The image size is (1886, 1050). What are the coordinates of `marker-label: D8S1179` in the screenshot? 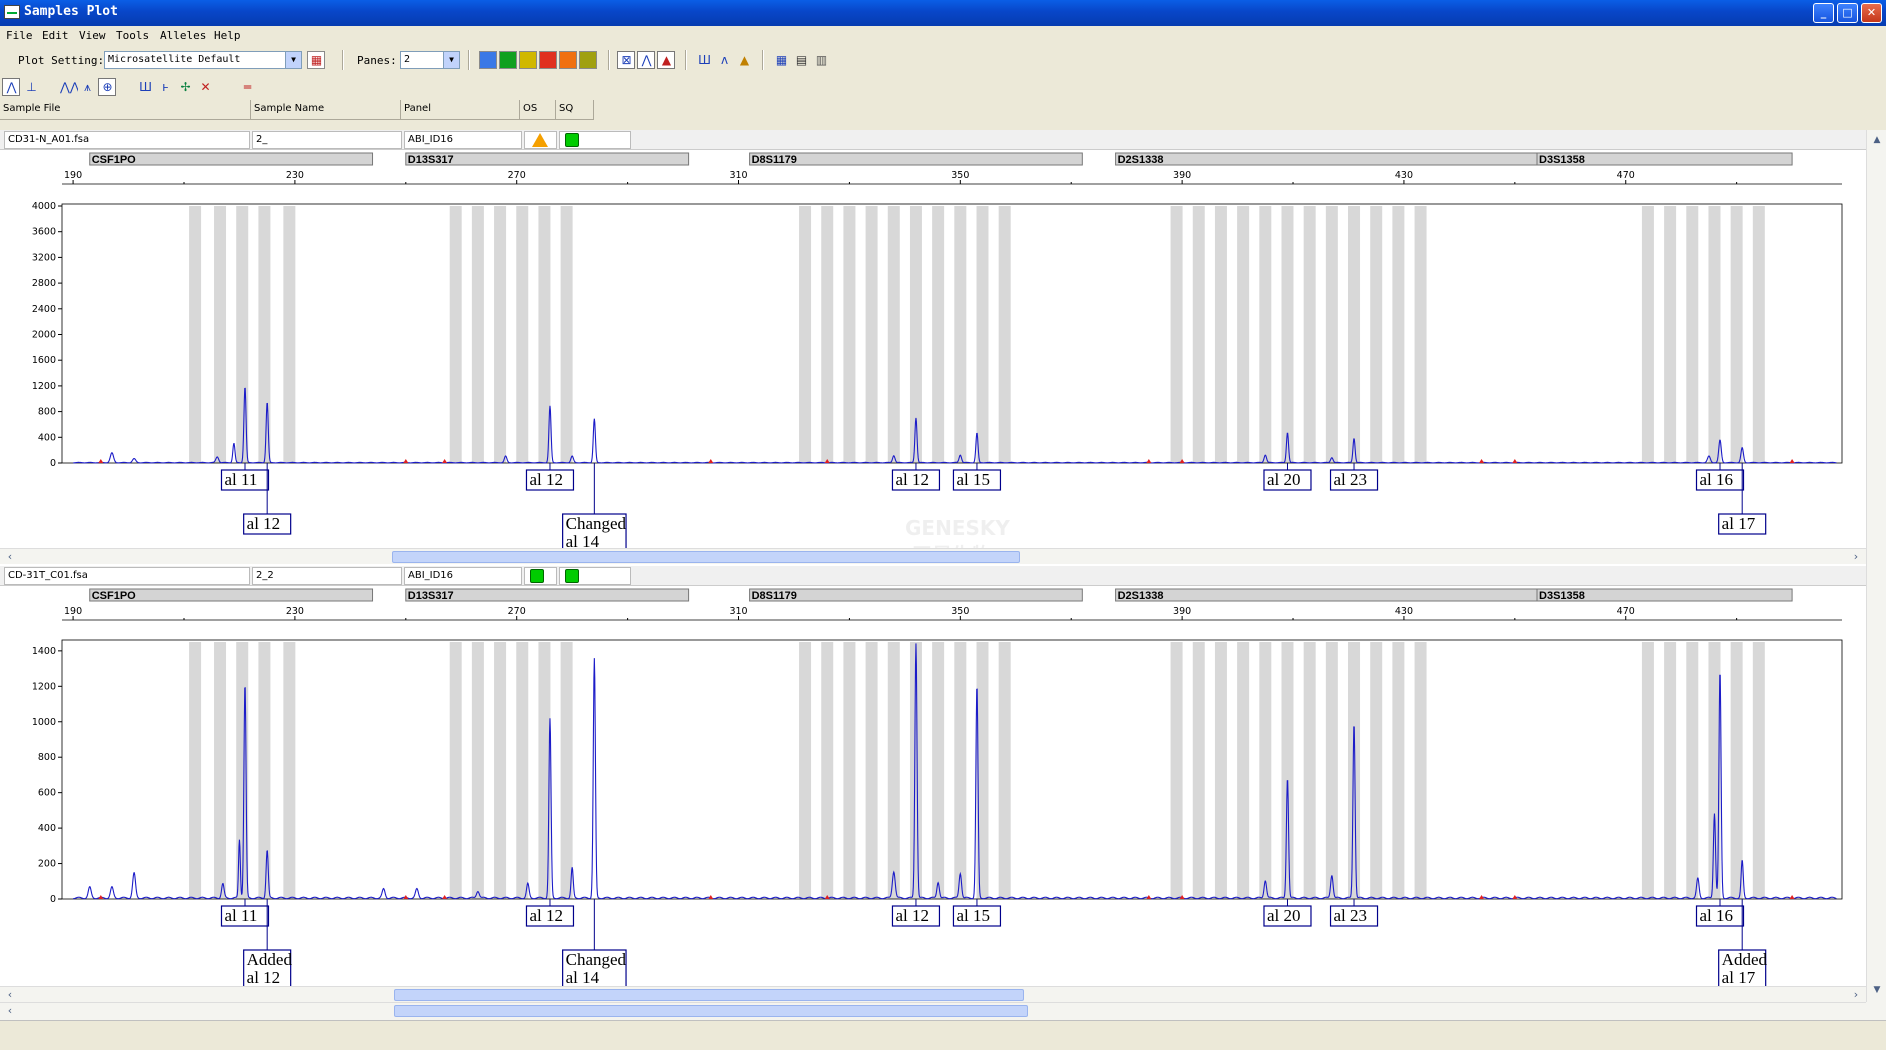 It's located at (774, 596).